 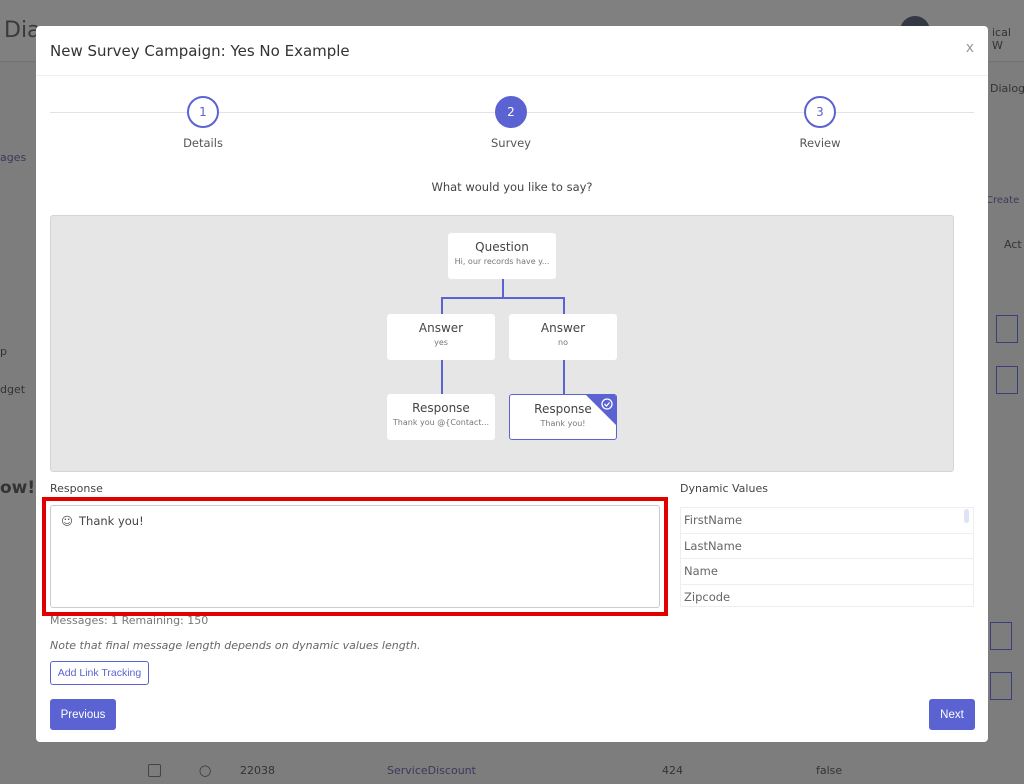 I want to click on sidebar-item: ages, so click(x=13, y=157).